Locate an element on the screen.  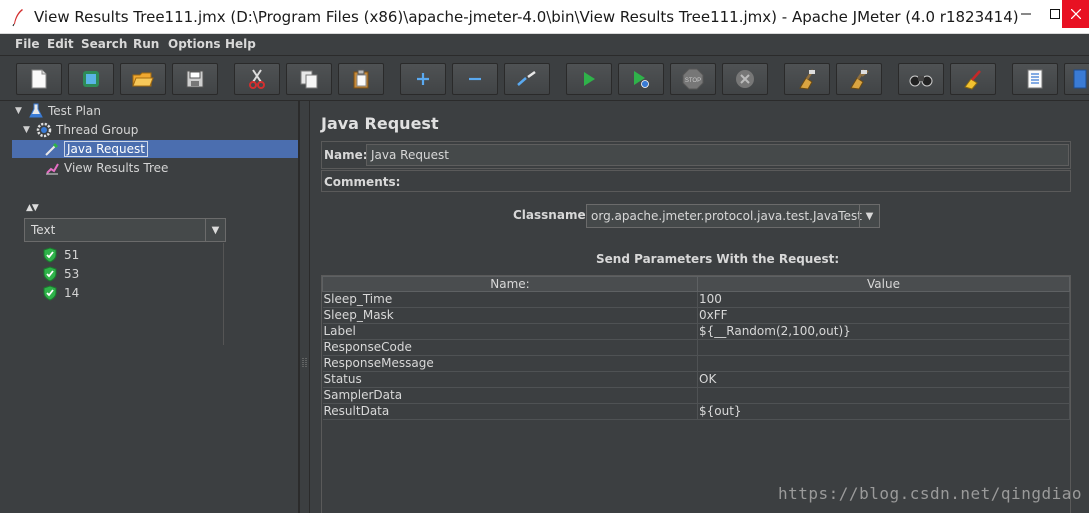
templates-icon is located at coordinates (91, 79).